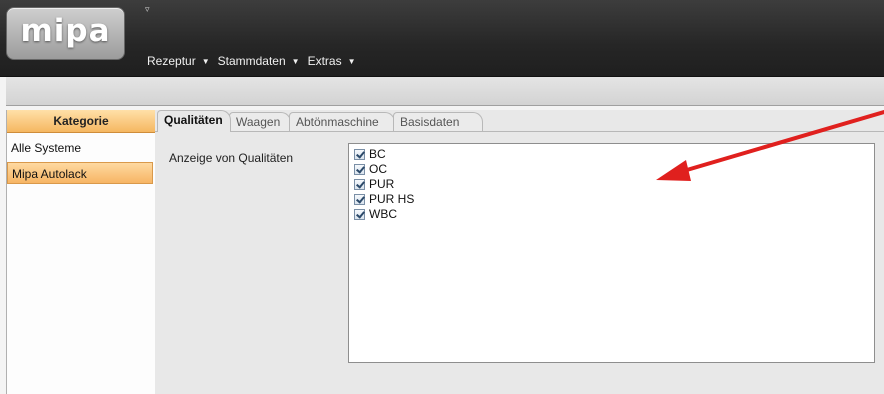 This screenshot has width=884, height=394. What do you see at coordinates (147, 9) in the screenshot?
I see `quick-access-dropdown-icon: ▿` at bounding box center [147, 9].